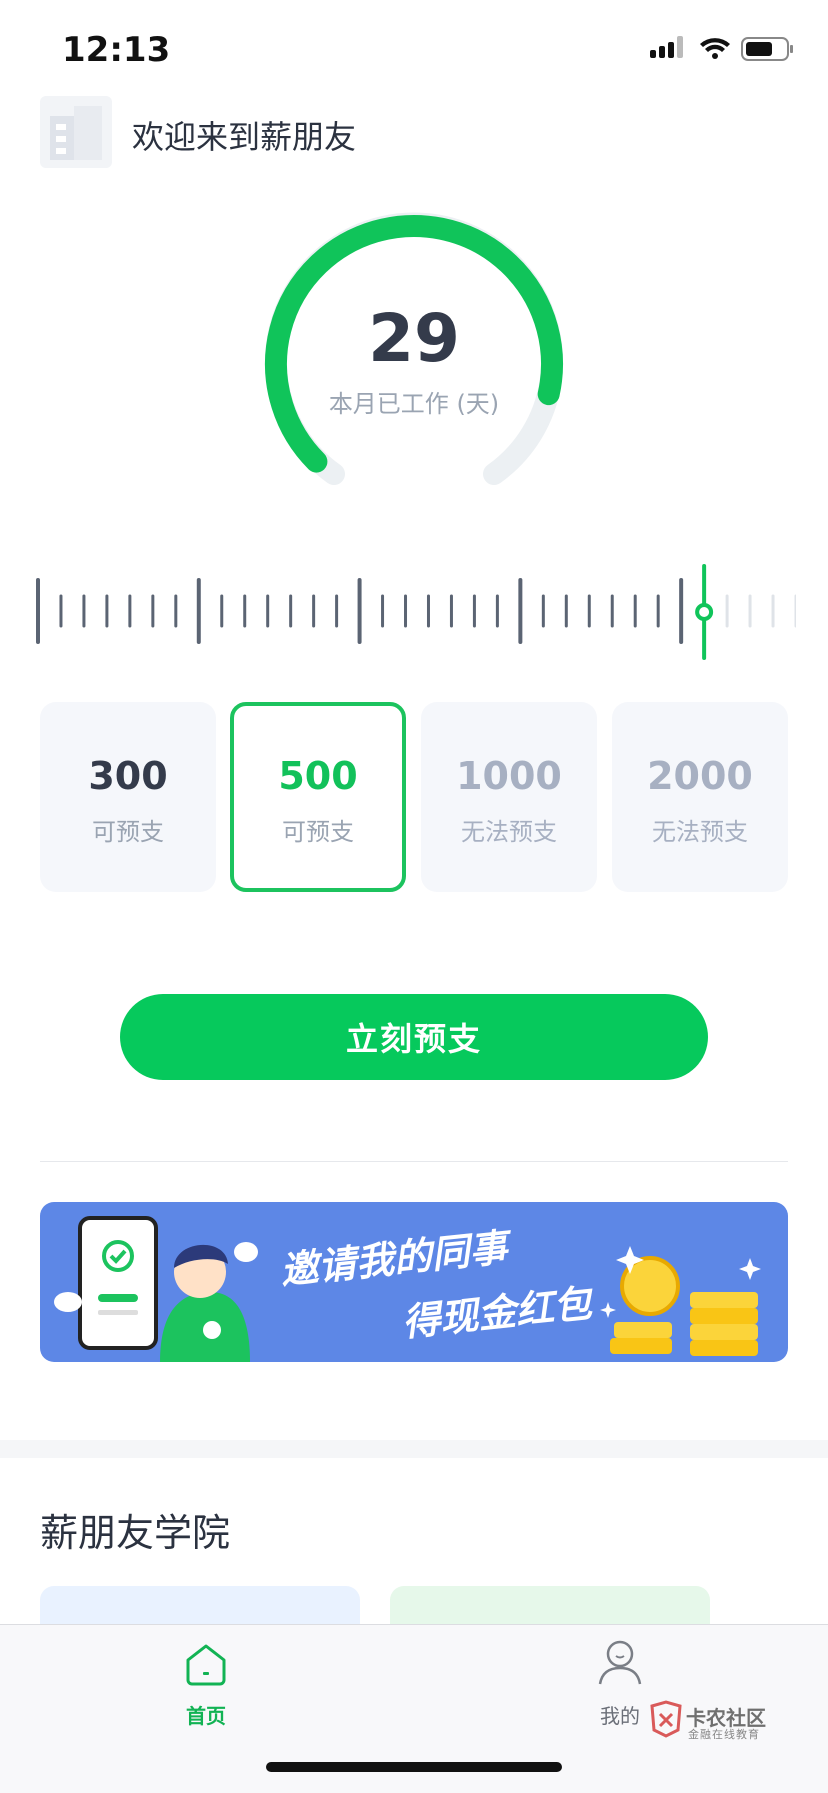 Image resolution: width=828 pixels, height=1793 pixels. Describe the element at coordinates (620, 1714) in the screenshot. I see `tab-mine: 我的` at that location.